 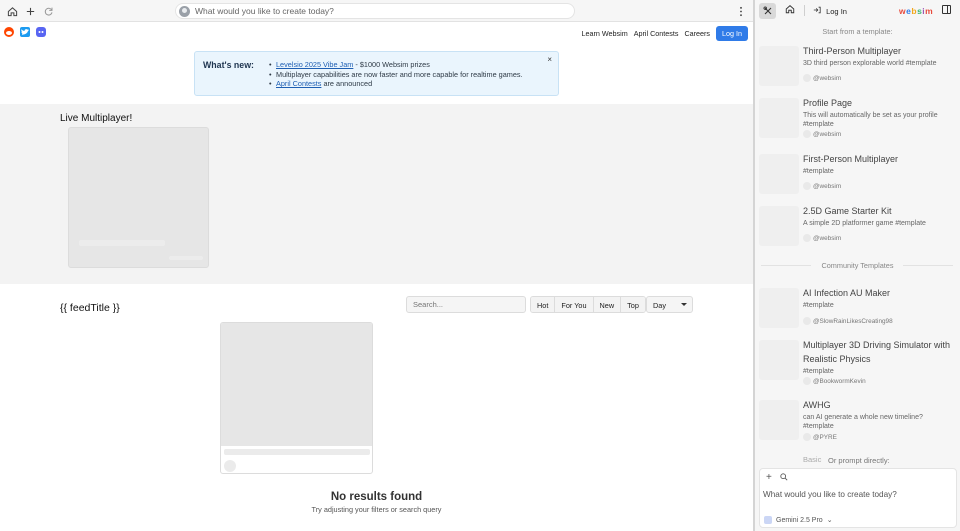 I want to click on address-bar: What would you like to create today?, so click(x=375, y=11).